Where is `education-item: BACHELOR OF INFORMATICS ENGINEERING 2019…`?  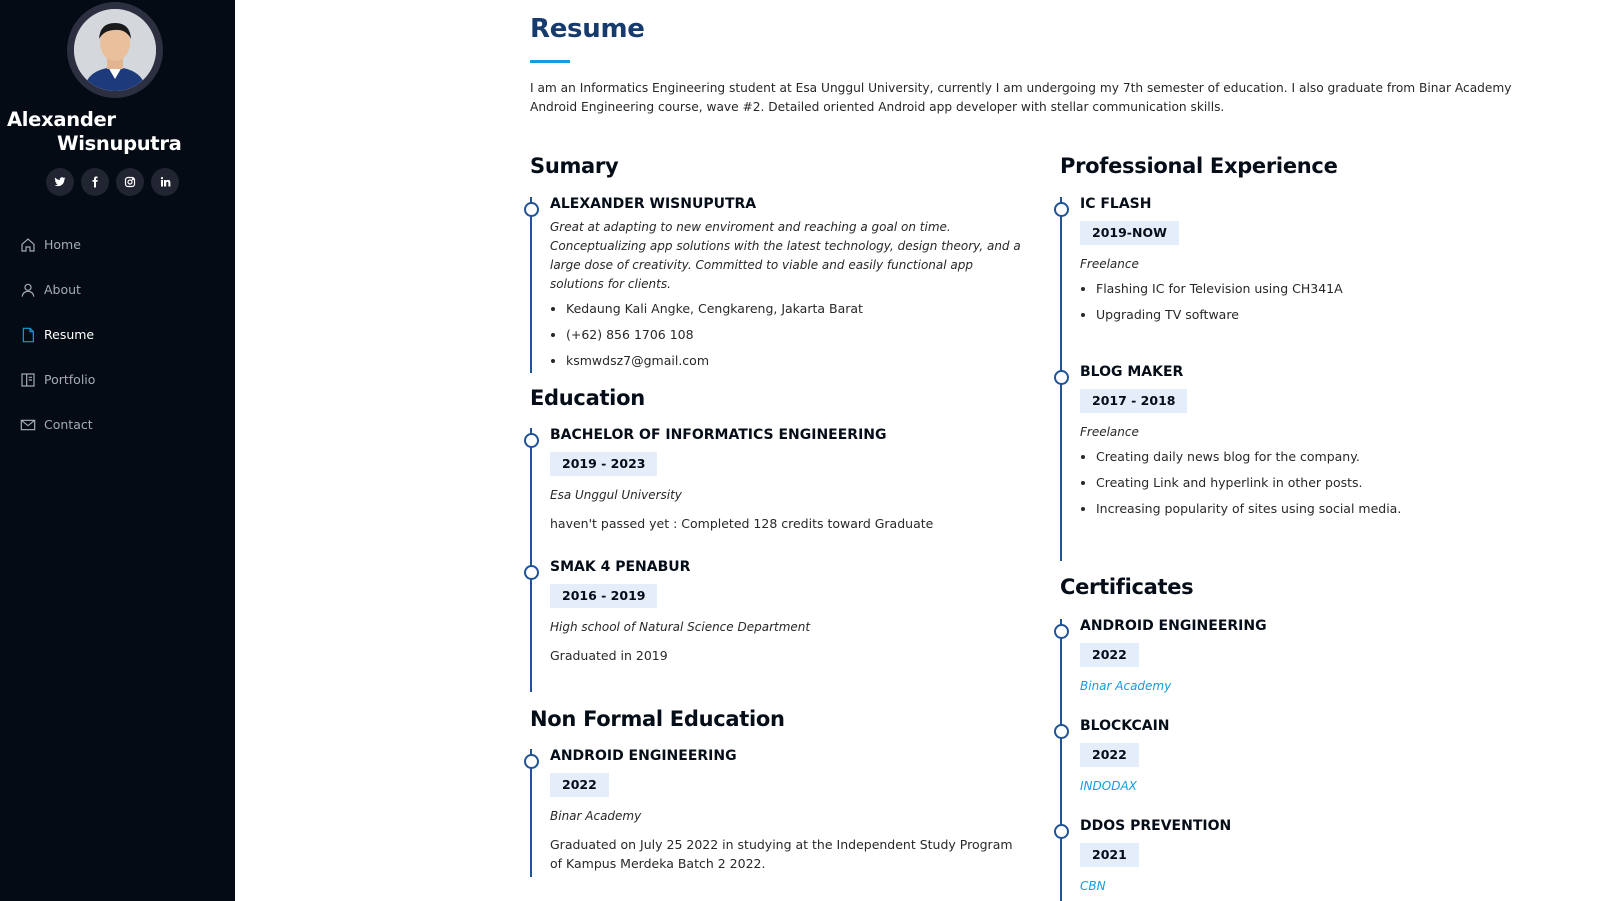 education-item: BACHELOR OF INFORMATICS ENGINEERING 2019… is located at coordinates (728, 493).